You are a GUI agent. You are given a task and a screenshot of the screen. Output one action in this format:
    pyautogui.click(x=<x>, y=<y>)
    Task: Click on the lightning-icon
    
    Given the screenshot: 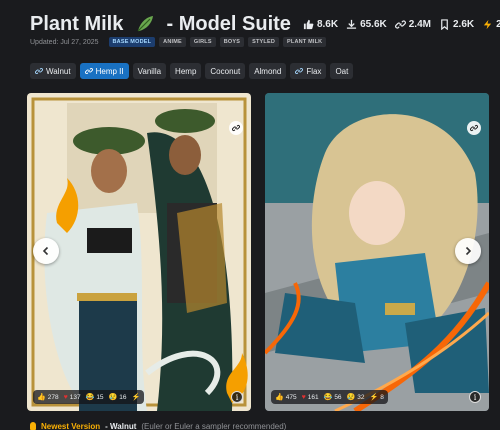 What is the action you would take?
    pyautogui.click(x=487, y=24)
    